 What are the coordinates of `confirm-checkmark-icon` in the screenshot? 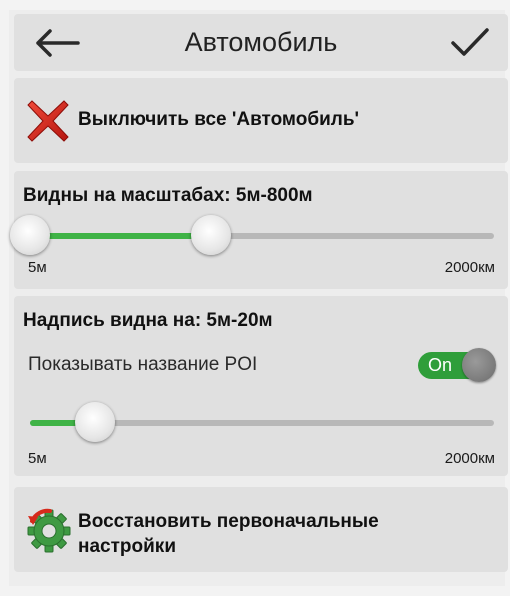 It's located at (470, 42).